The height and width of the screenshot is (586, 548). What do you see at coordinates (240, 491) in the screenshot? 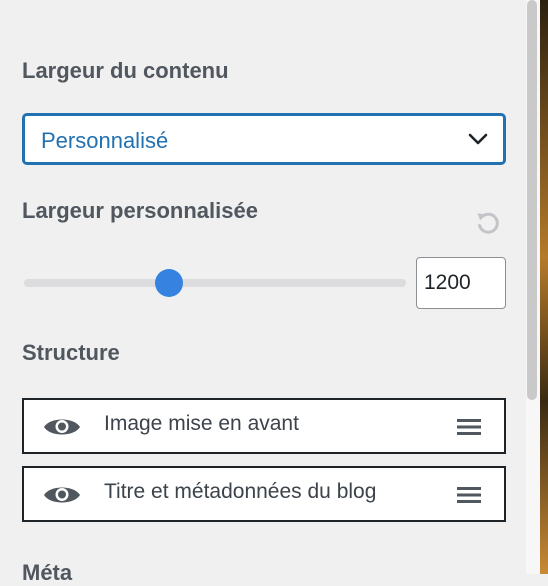
I see `structure-item-label: Titre et métadonnées du blog` at bounding box center [240, 491].